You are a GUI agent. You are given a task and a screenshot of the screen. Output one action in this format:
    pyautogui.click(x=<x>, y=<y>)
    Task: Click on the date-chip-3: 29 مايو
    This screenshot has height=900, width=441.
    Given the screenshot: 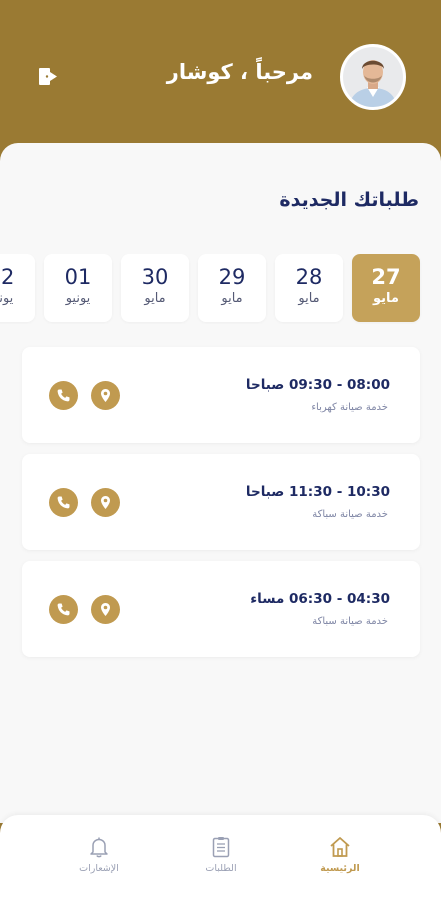 What is the action you would take?
    pyautogui.click(x=232, y=288)
    